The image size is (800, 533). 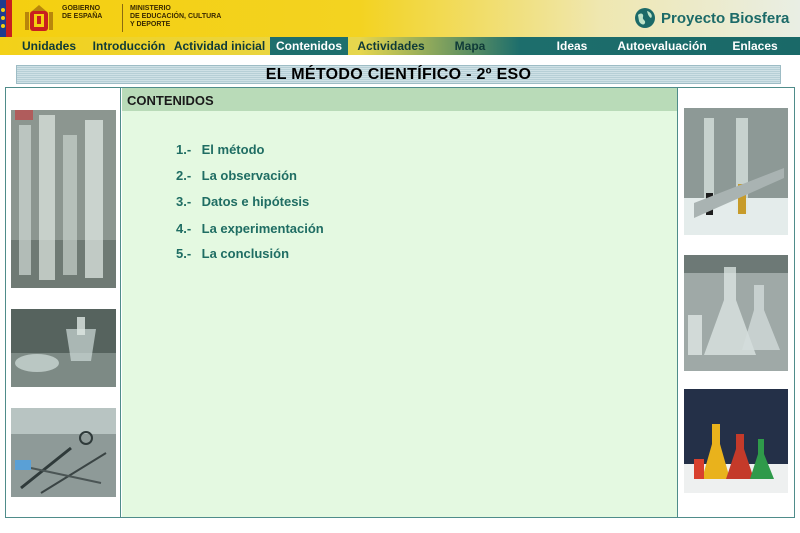 What do you see at coordinates (572, 46) in the screenshot?
I see `nav-ideas: Ideas` at bounding box center [572, 46].